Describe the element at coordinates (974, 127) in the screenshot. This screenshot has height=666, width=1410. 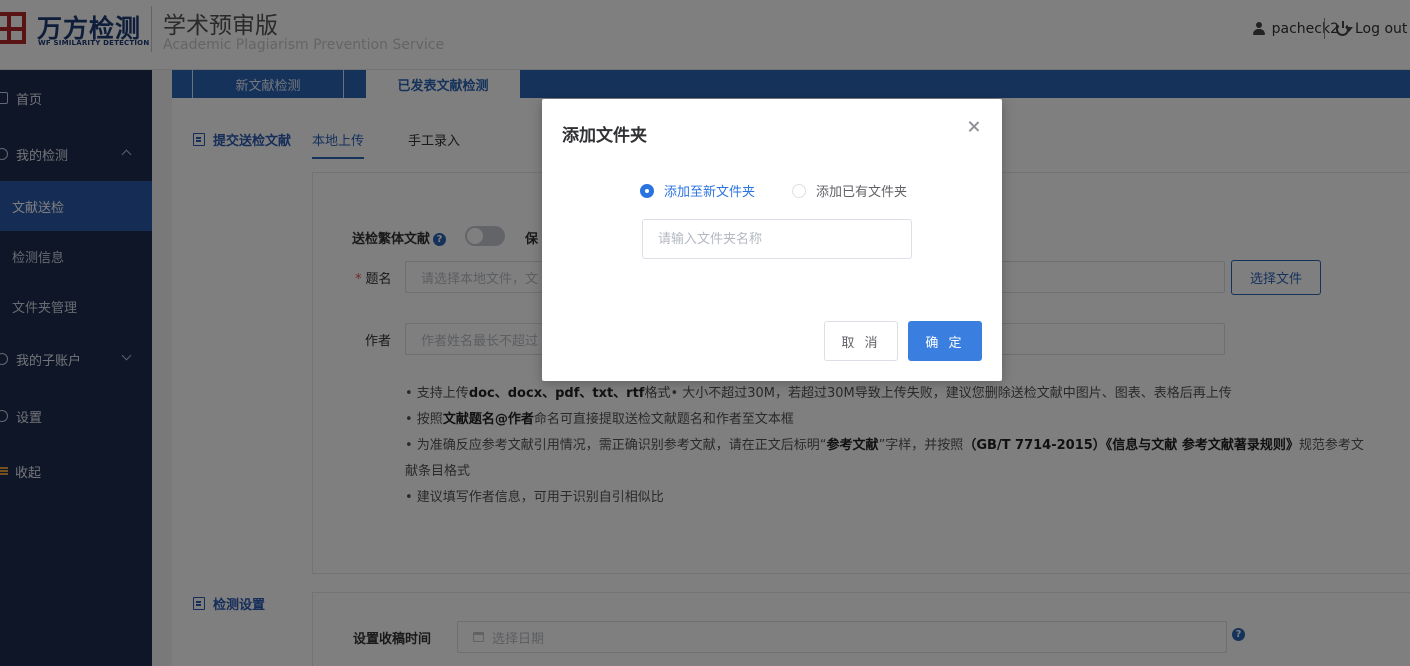
I see `close-icon` at that location.